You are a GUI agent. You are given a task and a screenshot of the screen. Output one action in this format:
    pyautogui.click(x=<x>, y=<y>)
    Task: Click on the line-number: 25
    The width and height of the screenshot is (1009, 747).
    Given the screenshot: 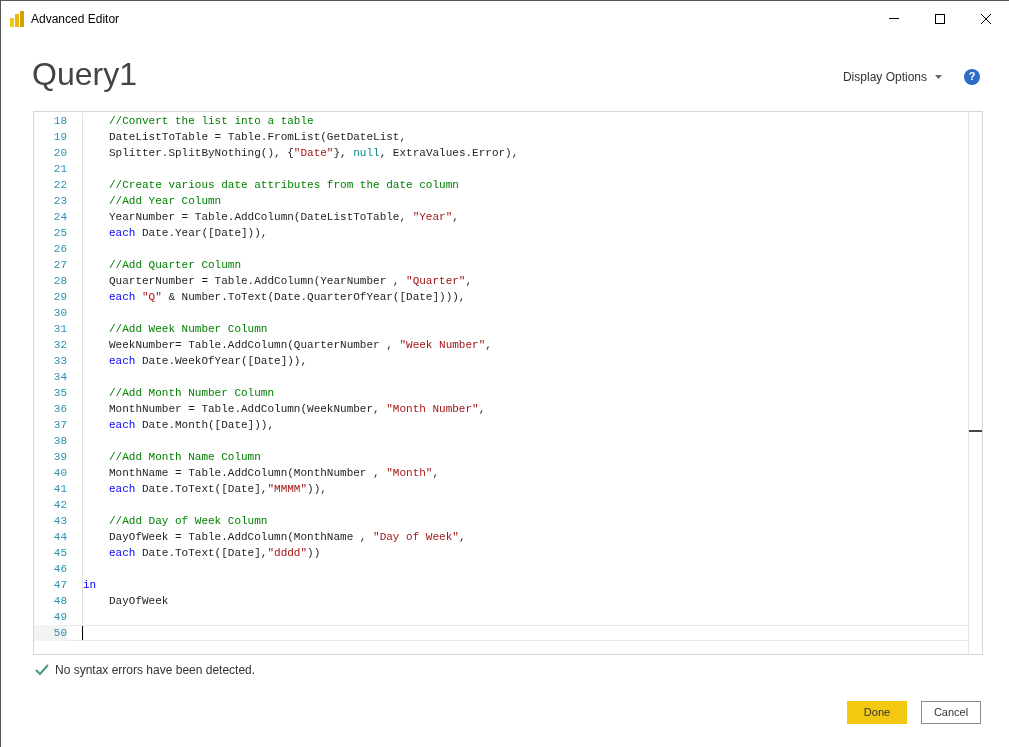 What is the action you would take?
    pyautogui.click(x=59, y=233)
    